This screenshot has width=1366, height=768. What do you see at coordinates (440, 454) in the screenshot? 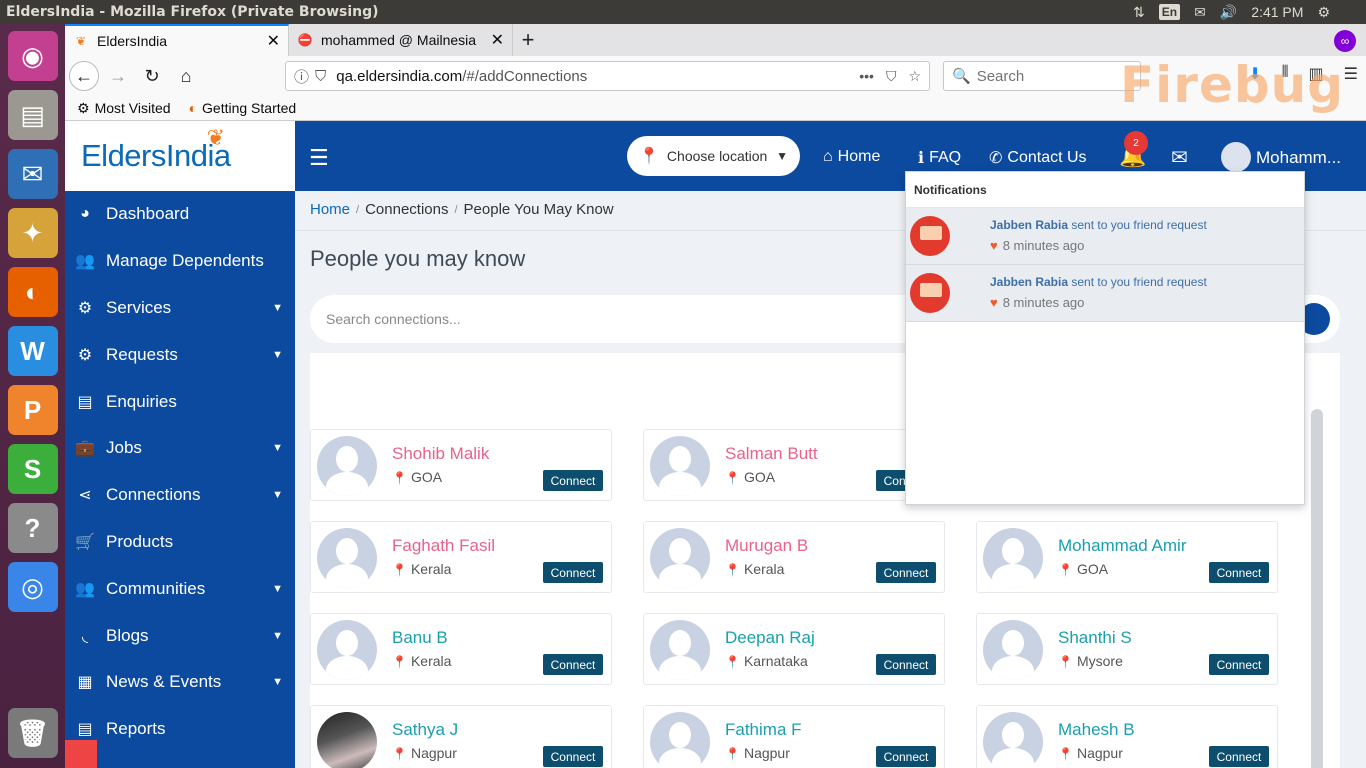
I see `person-name: Shohib Malik` at bounding box center [440, 454].